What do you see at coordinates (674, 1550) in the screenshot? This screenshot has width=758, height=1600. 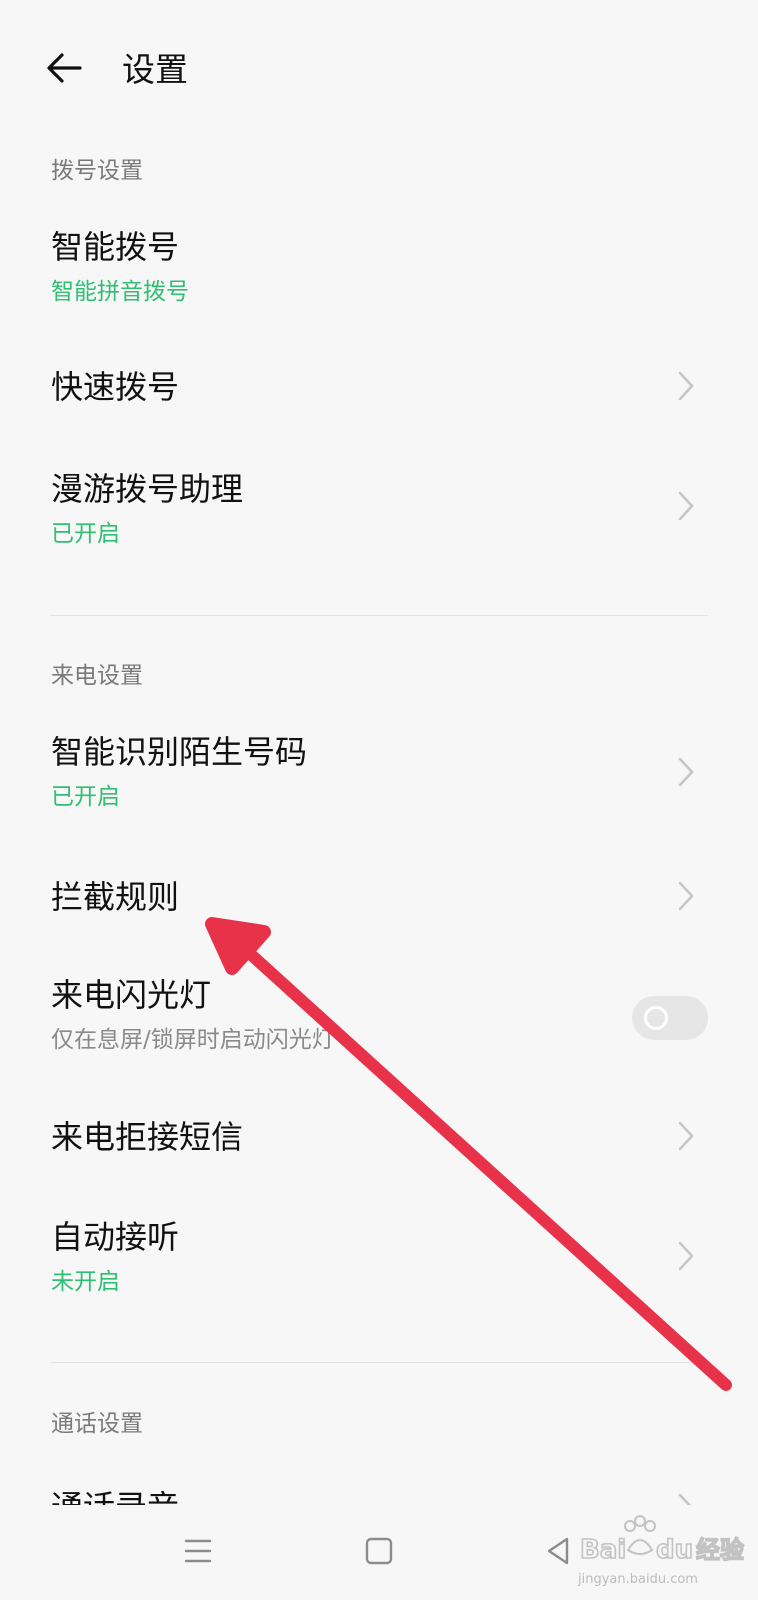 I see `svg-text: du` at bounding box center [674, 1550].